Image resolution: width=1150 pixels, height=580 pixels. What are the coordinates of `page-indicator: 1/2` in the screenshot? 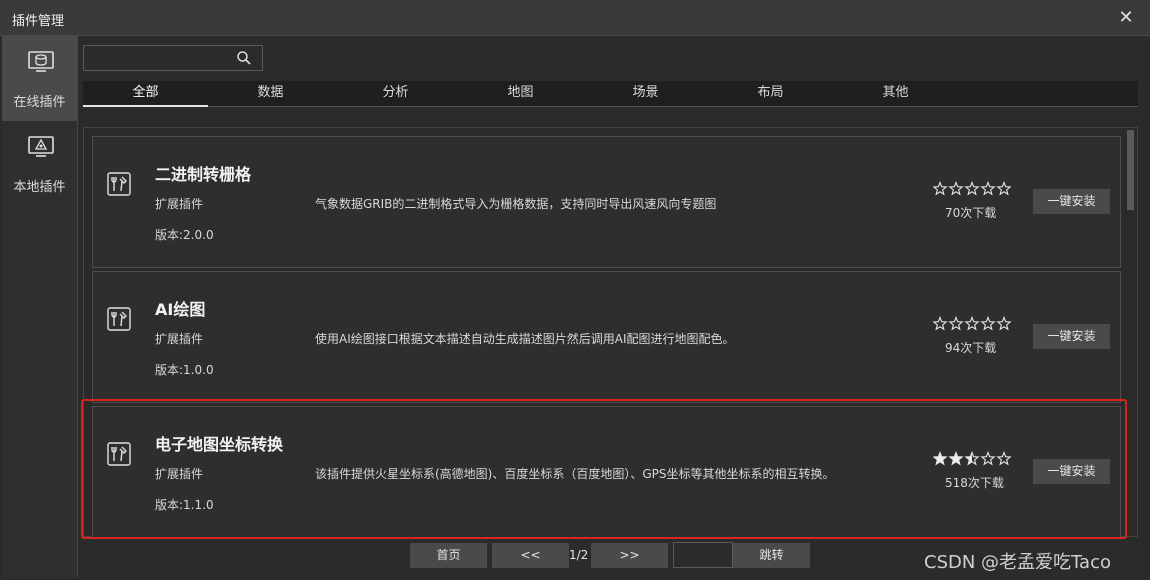 It's located at (579, 555).